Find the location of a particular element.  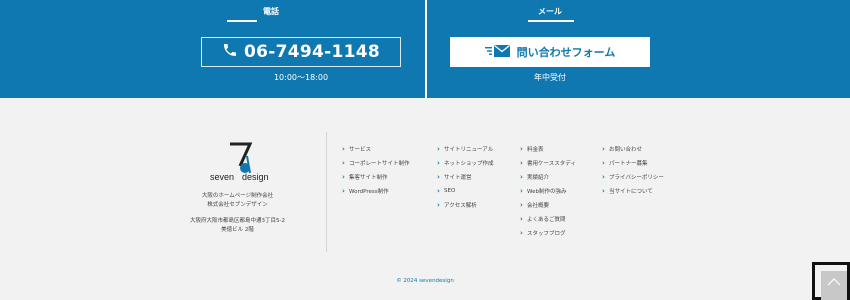

footer-nav-link: › サービス is located at coordinates (376, 149).